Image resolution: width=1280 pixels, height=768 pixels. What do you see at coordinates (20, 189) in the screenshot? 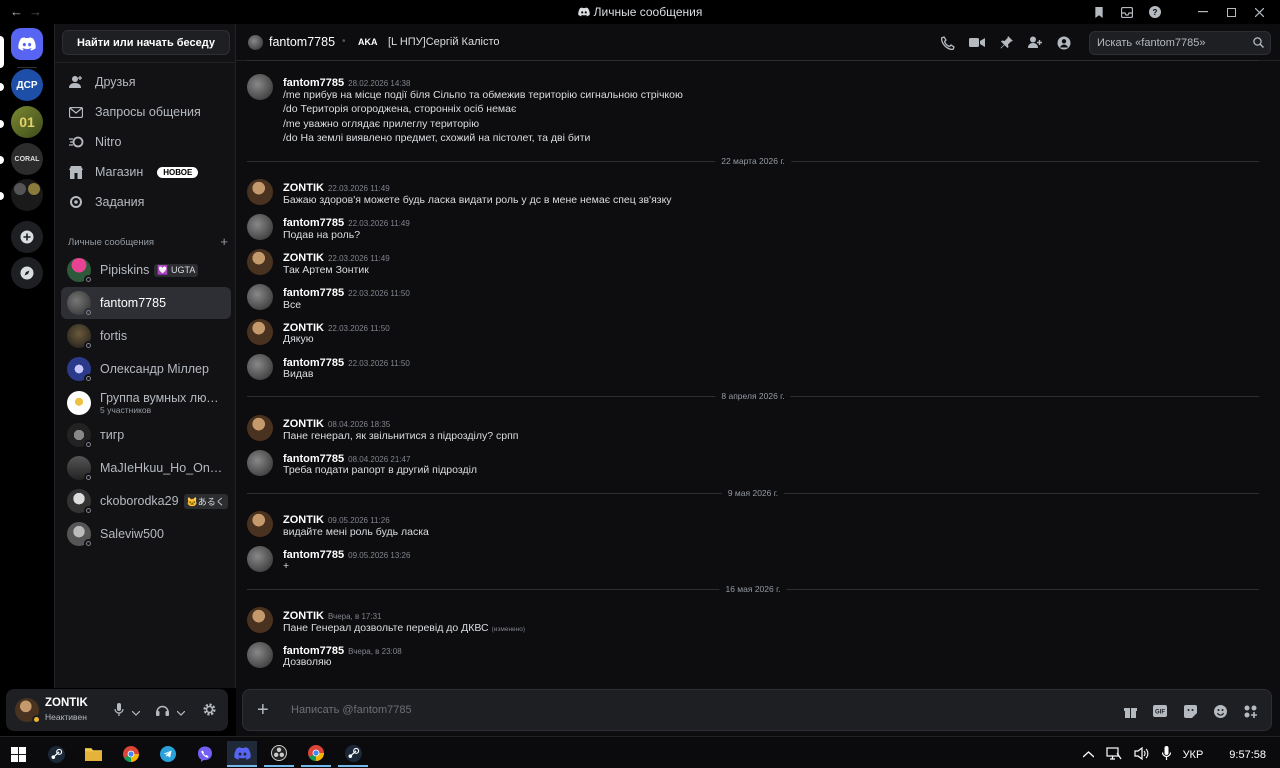
I see `folder-server-icon` at bounding box center [20, 189].